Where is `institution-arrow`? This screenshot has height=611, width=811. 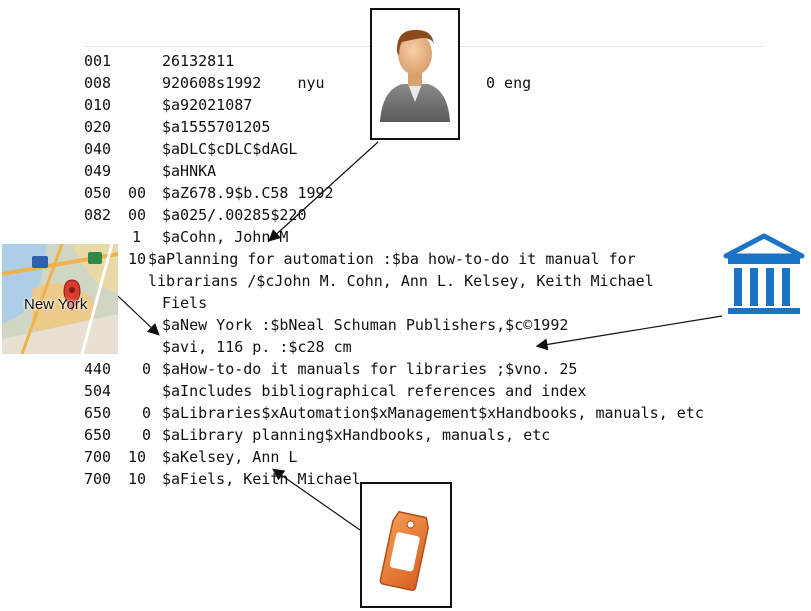
institution-arrow is located at coordinates (629, 333).